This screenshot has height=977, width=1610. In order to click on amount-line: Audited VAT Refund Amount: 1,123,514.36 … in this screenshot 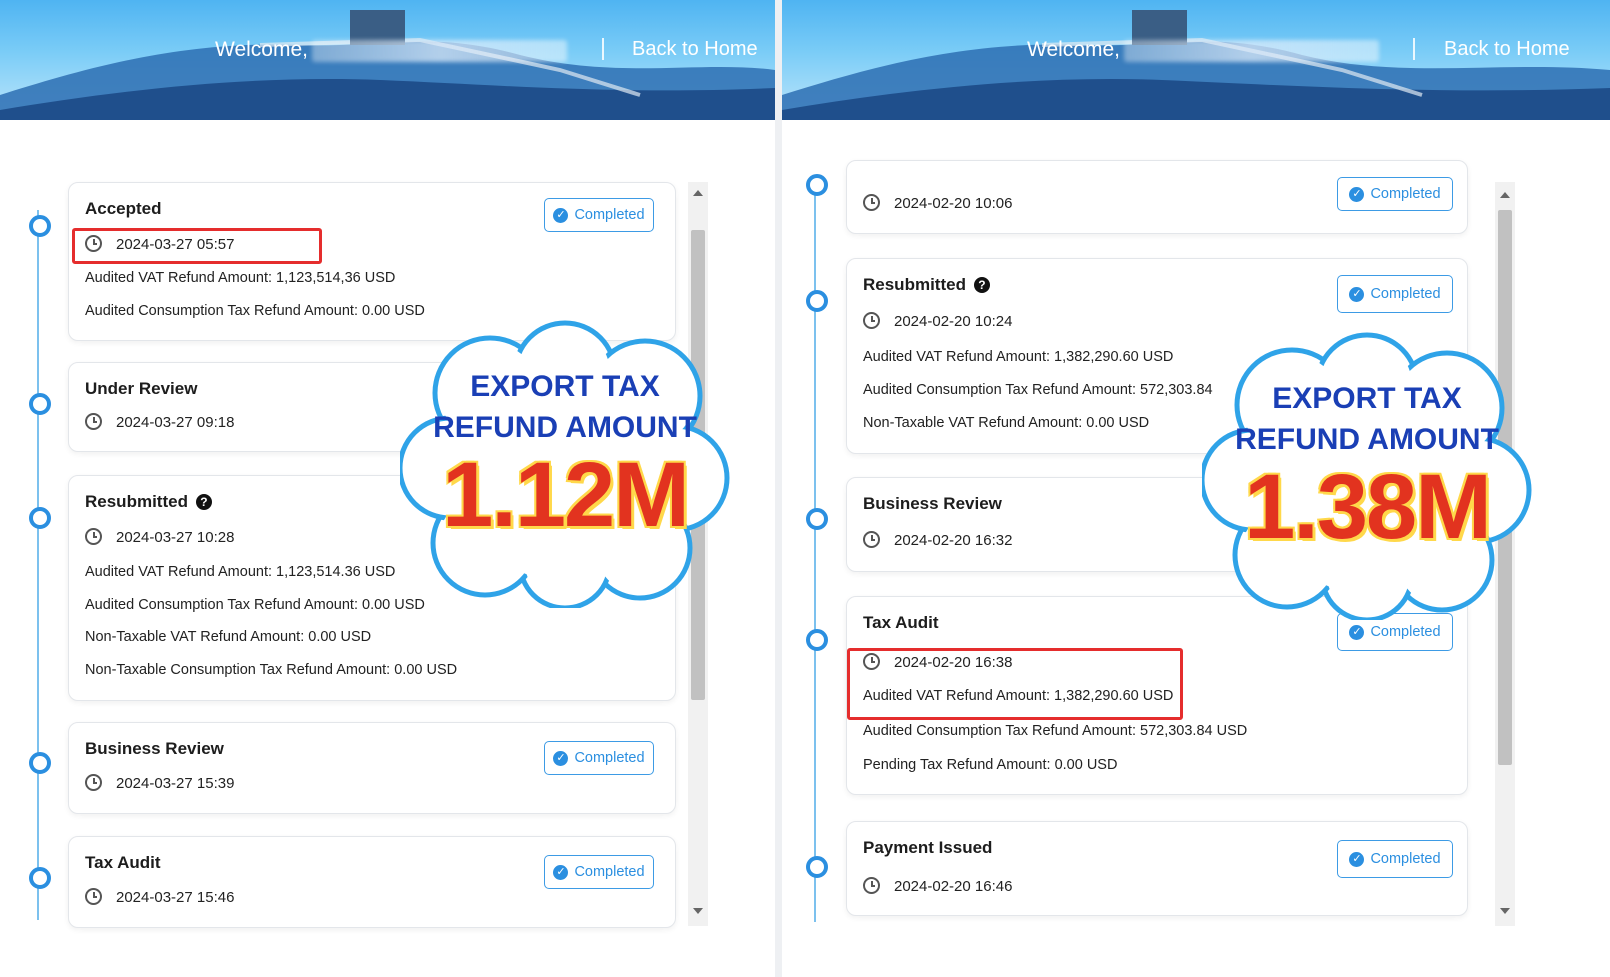, I will do `click(240, 572)`.